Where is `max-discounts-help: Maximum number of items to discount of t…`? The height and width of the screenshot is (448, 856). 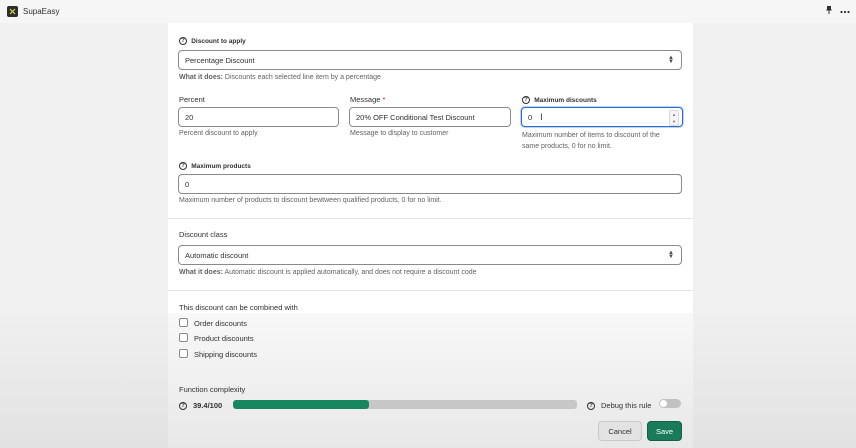 max-discounts-help: Maximum number of items to discount of t… is located at coordinates (591, 141).